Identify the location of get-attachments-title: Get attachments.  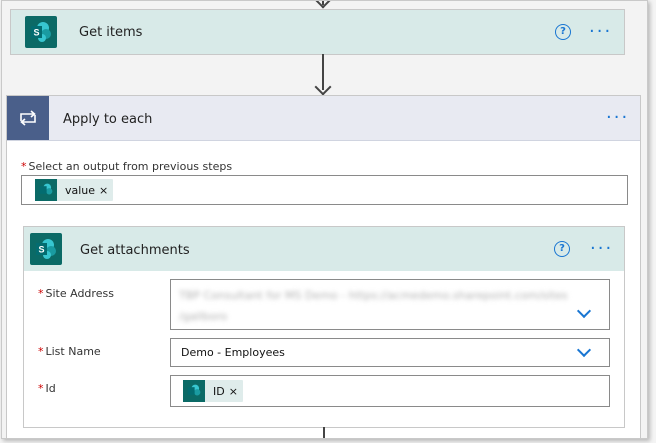
(135, 250).